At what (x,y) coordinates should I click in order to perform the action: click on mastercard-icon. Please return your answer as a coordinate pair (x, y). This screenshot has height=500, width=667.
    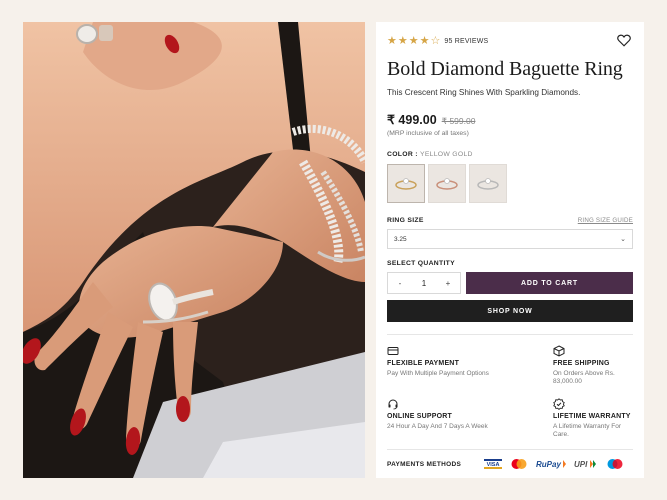
    Looking at the image, I should click on (519, 464).